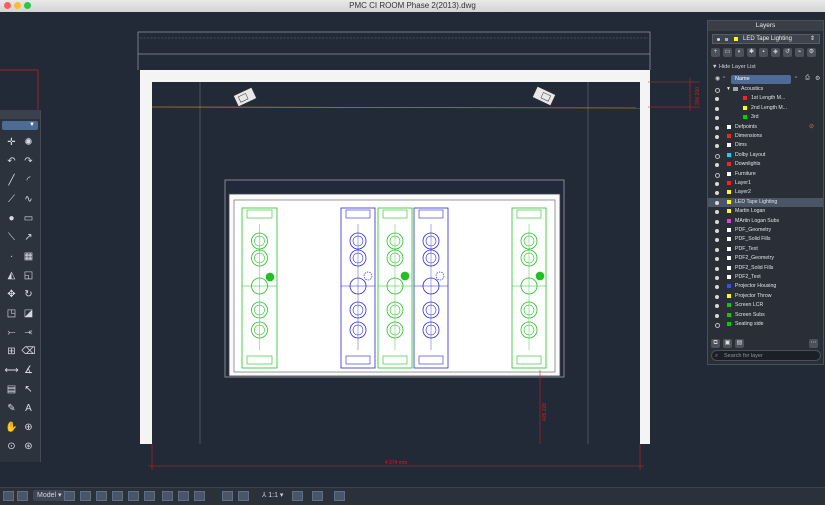 This screenshot has height=505, width=825. I want to click on construction-line-icon: ⟍, so click(11, 237).